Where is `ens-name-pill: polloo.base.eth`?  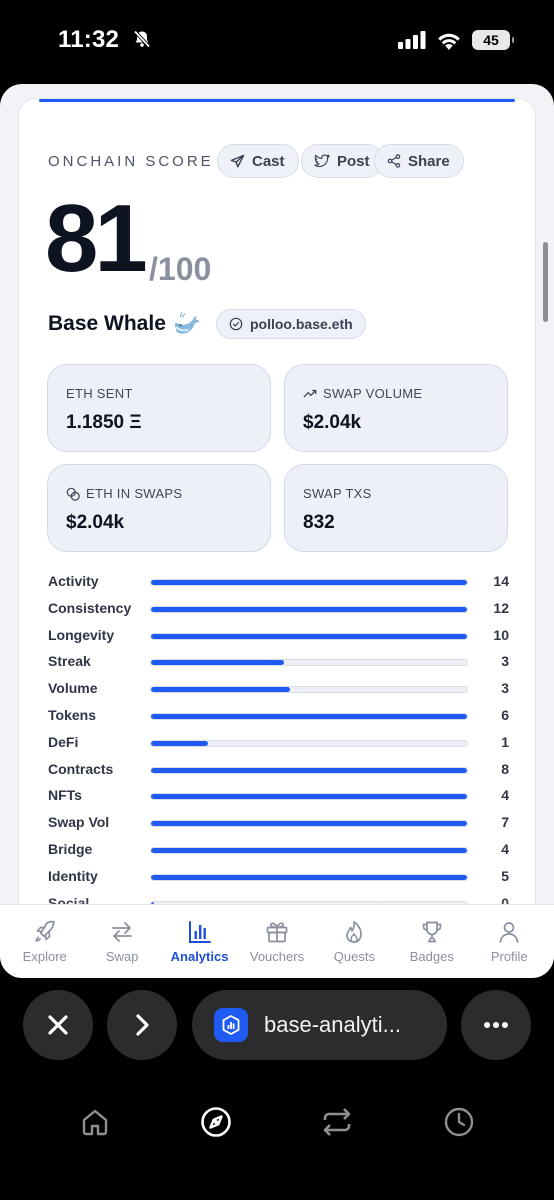 ens-name-pill: polloo.base.eth is located at coordinates (291, 324).